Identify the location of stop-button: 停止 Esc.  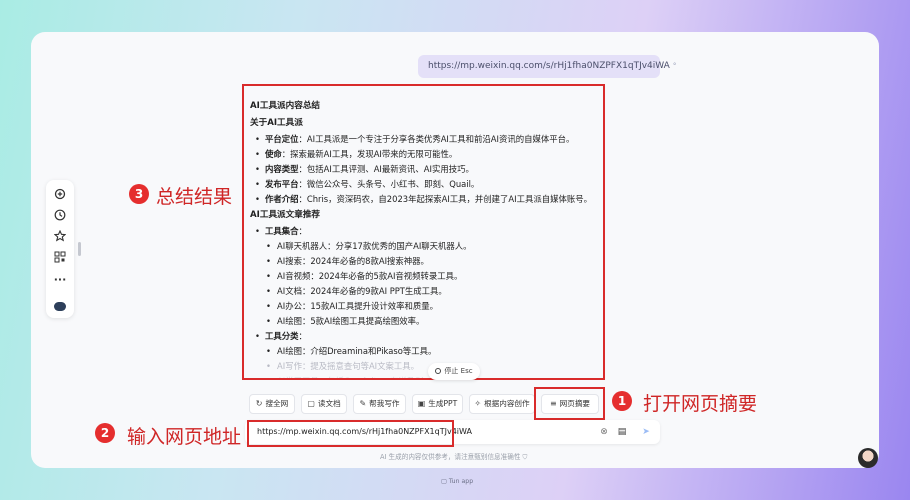
(454, 371).